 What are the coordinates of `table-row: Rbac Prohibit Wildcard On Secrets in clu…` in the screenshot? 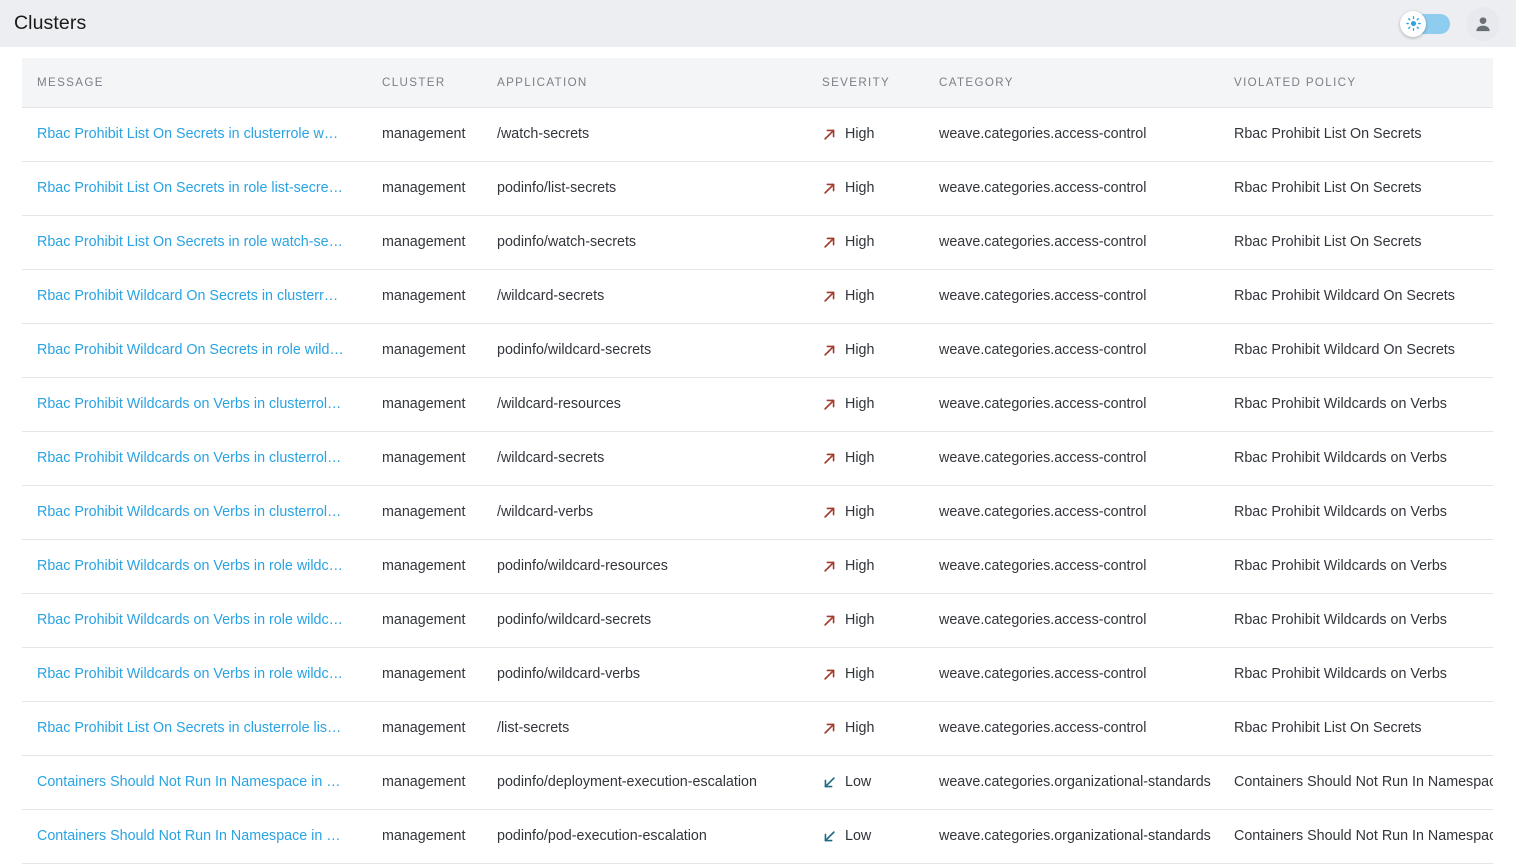 It's located at (757, 296).